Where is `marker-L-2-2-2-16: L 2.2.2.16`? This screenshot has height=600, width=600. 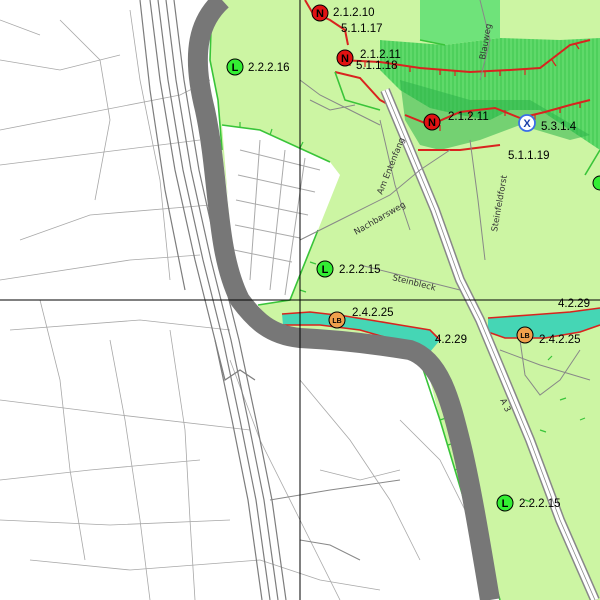 marker-L-2-2-2-16: L 2.2.2.16 is located at coordinates (258, 67).